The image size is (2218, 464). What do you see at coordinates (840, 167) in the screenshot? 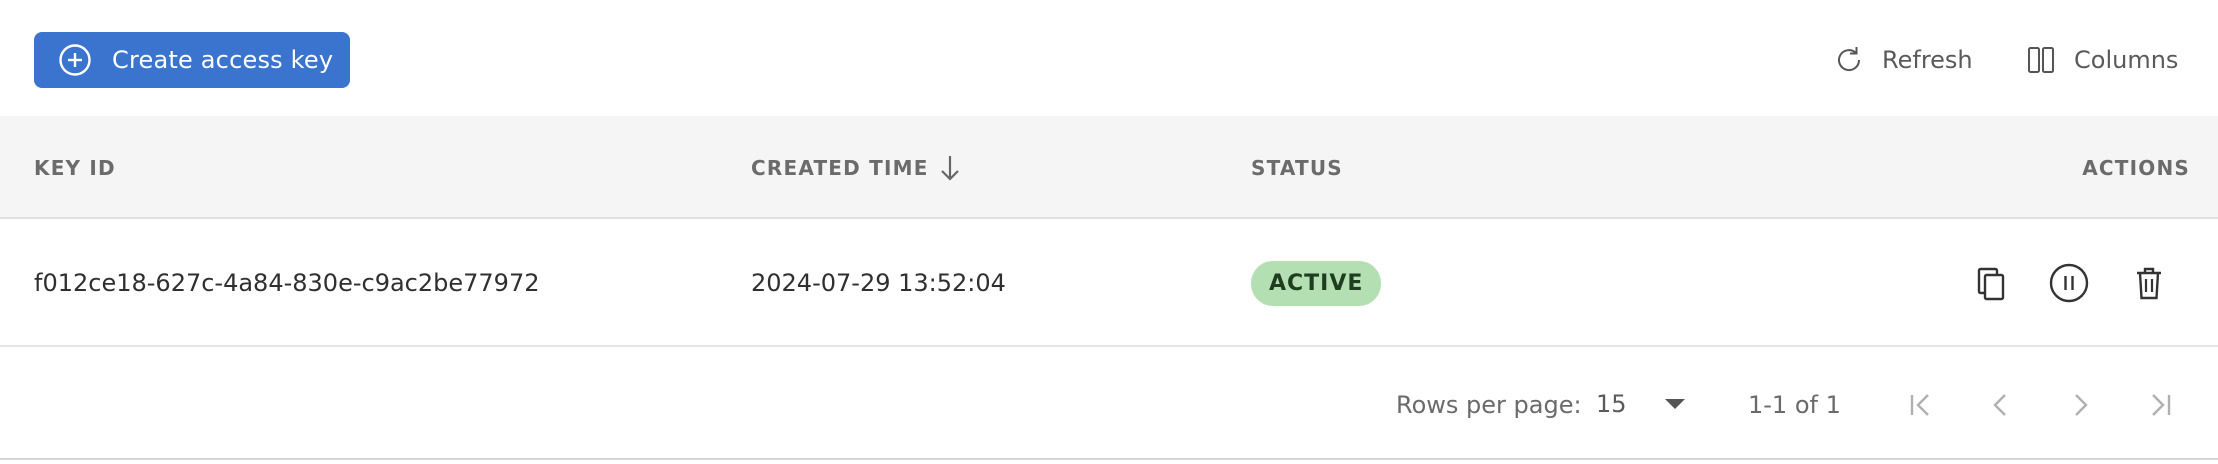
I see `column-header-label: CREATED TIME` at bounding box center [840, 167].